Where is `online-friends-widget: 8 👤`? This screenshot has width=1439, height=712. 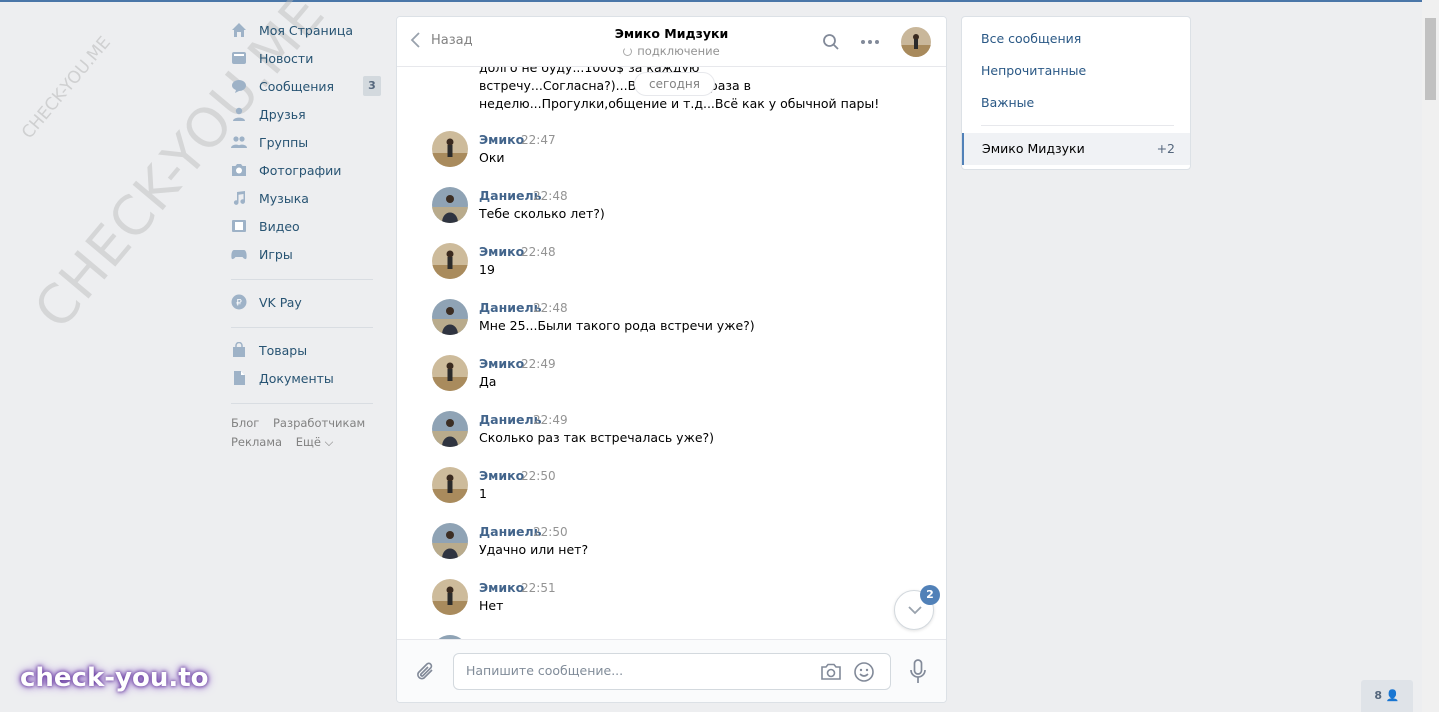 online-friends-widget: 8 👤 is located at coordinates (1387, 696).